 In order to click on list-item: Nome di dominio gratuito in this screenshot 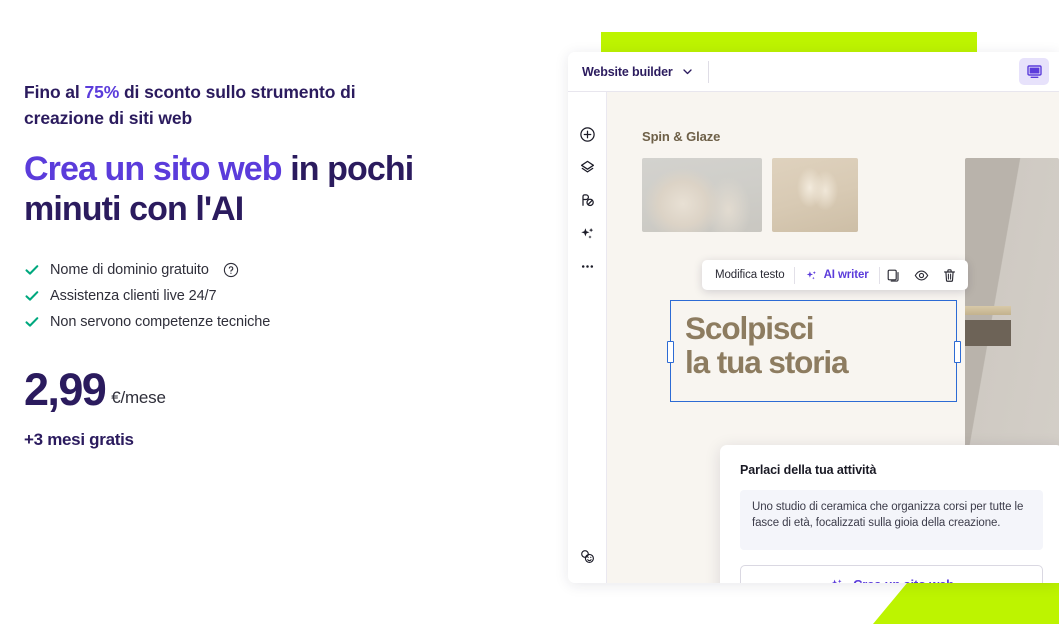, I will do `click(274, 270)`.